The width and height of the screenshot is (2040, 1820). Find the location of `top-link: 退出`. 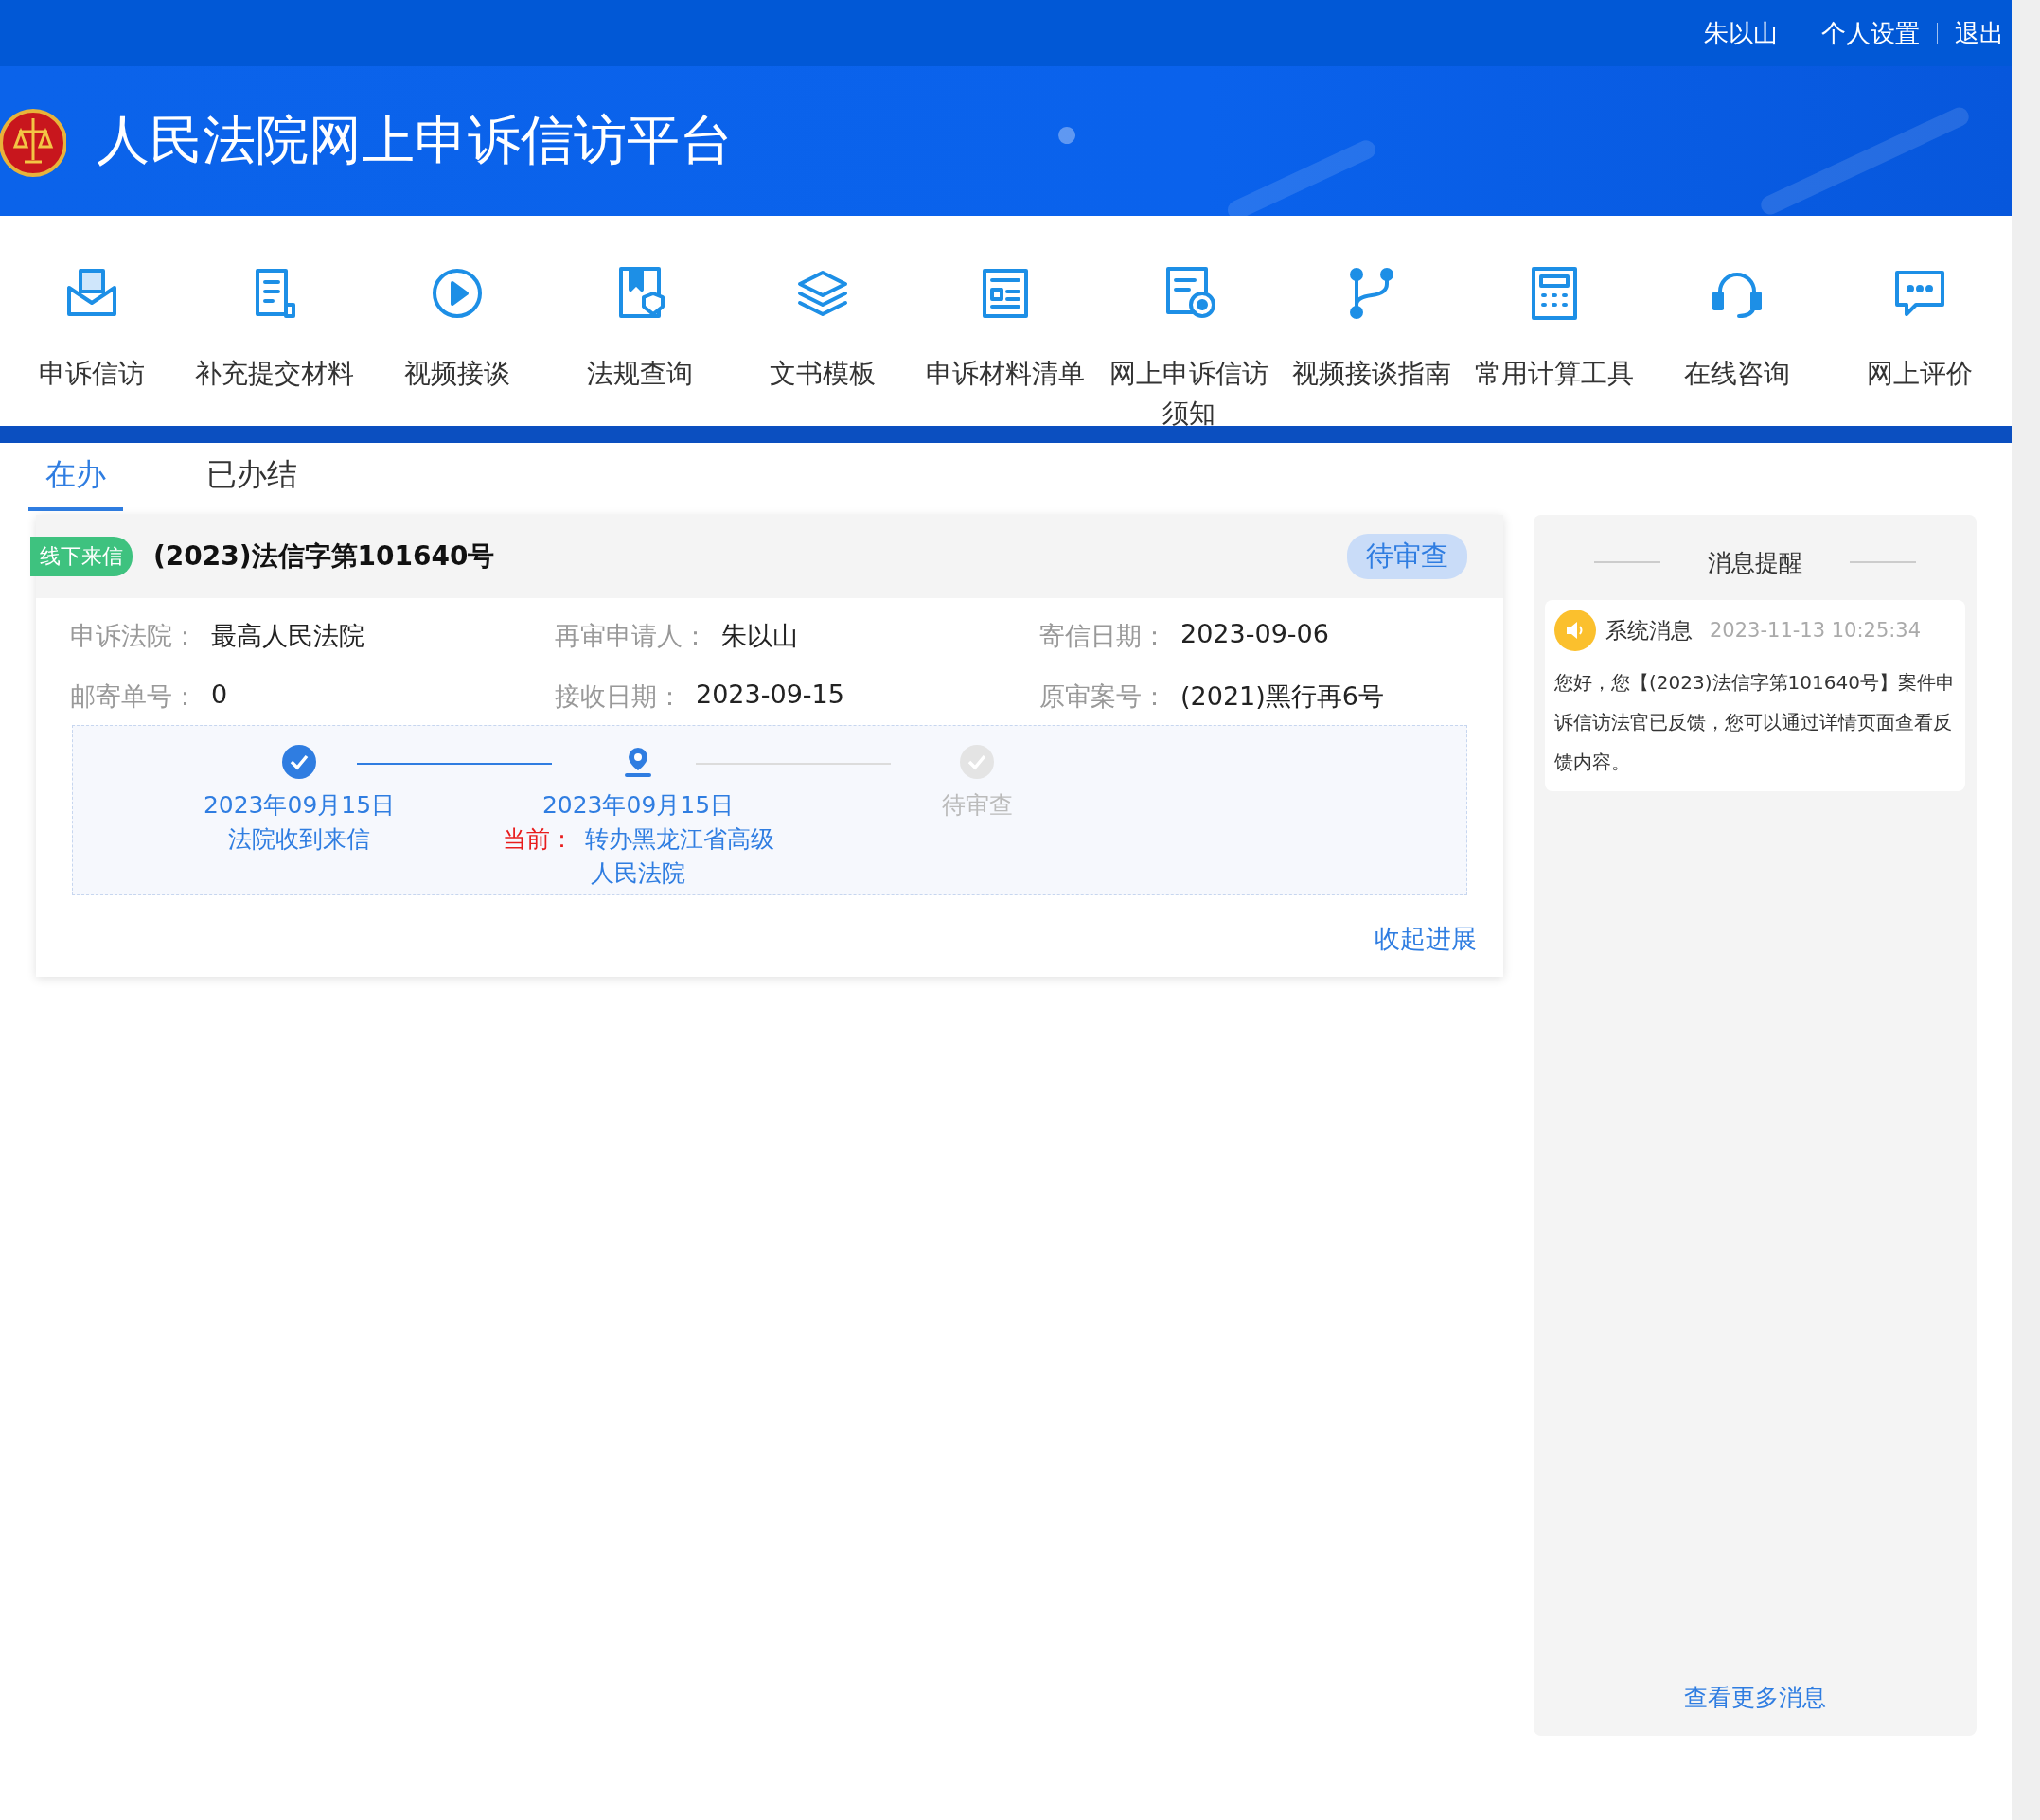

top-link: 退出 is located at coordinates (1979, 33).